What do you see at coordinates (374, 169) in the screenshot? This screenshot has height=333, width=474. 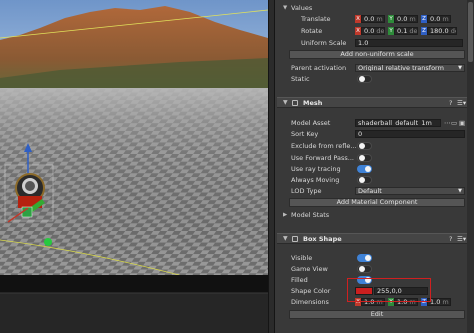 I see `ray-tracing-row: Use ray tracing` at bounding box center [374, 169].